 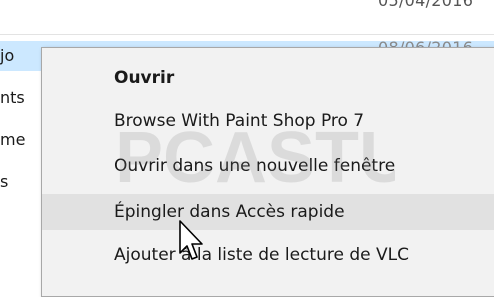 I want to click on row-divider, so click(x=247, y=34).